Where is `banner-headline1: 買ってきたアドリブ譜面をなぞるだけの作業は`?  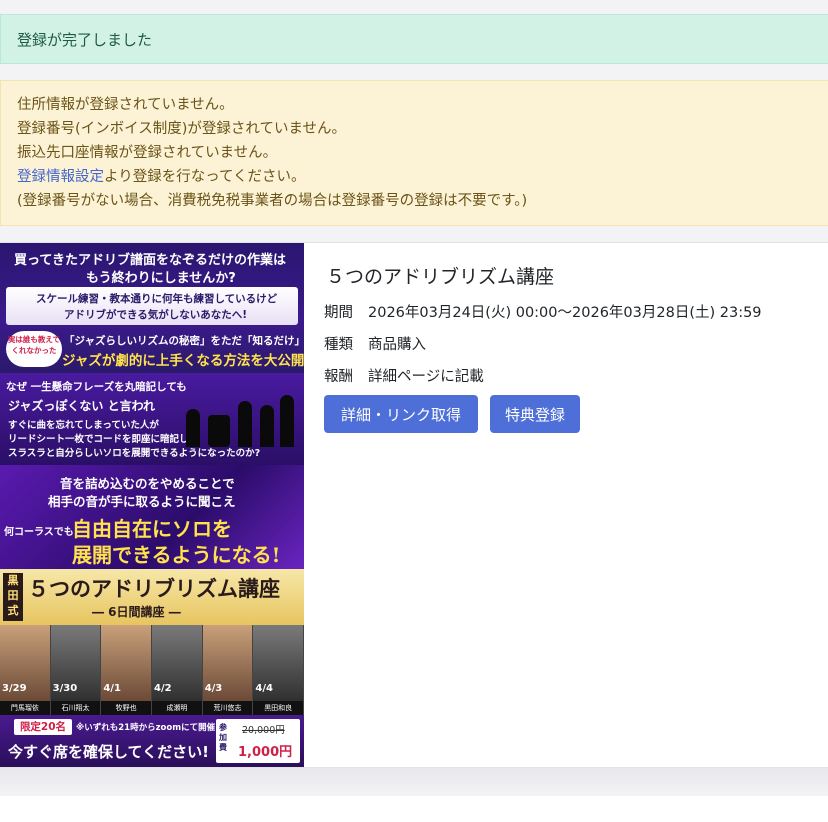
banner-headline1: 買ってきたアドリブ譜面をなぞるだけの作業は is located at coordinates (150, 260).